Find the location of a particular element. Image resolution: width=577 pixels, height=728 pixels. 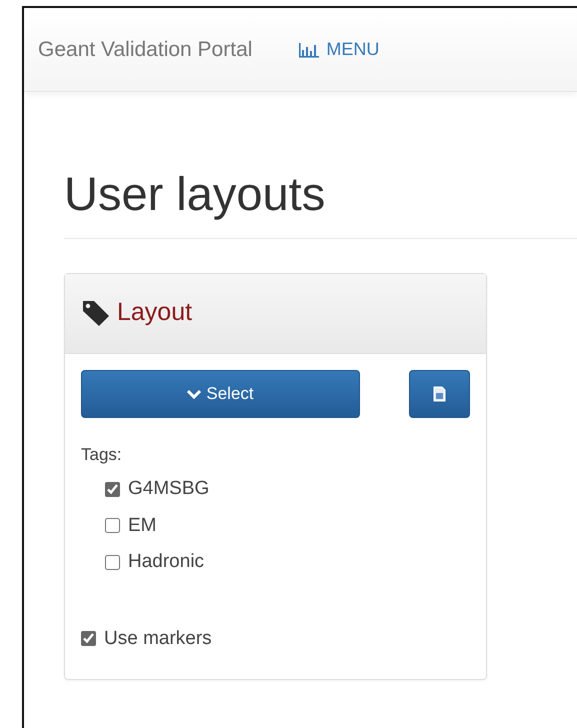

chevron-down-icon is located at coordinates (194, 393).